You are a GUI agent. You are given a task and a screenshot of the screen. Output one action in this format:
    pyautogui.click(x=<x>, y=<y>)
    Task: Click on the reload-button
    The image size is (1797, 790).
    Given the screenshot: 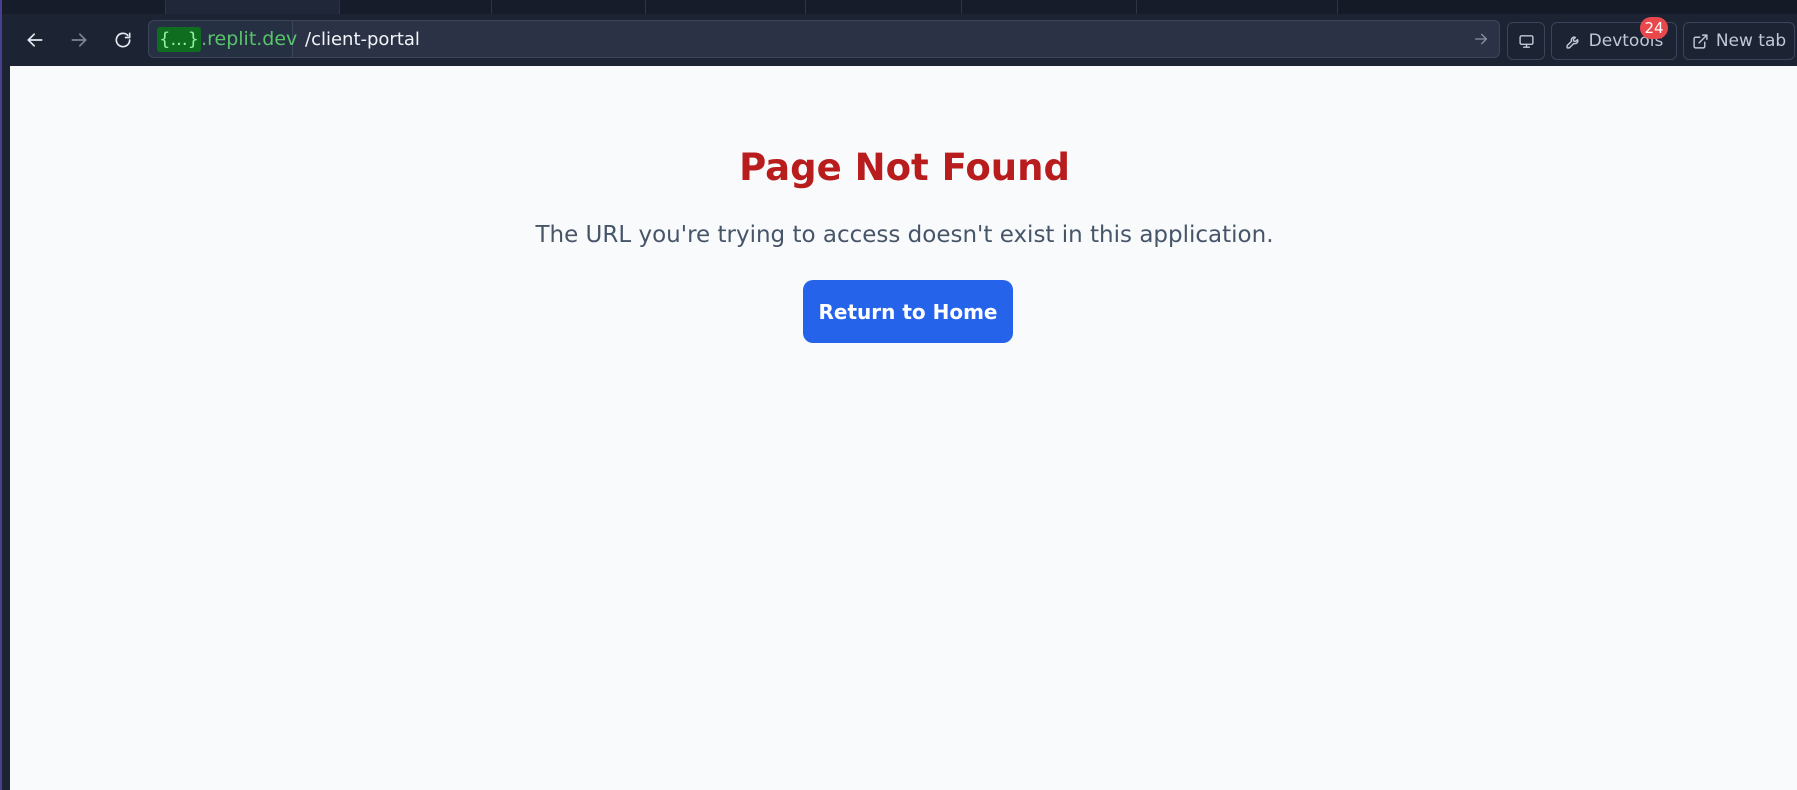 What is the action you would take?
    pyautogui.click(x=123, y=40)
    